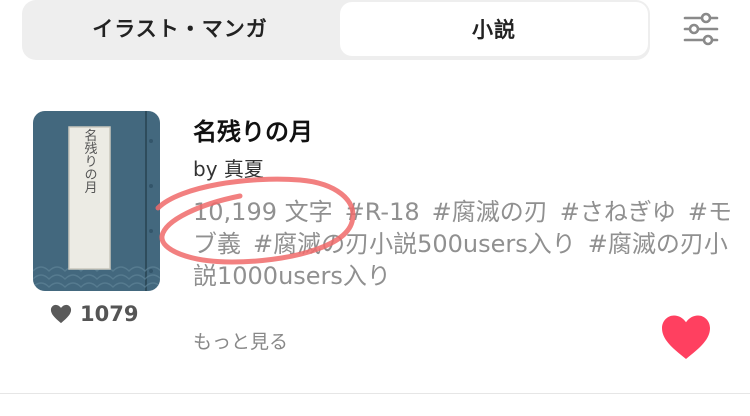  What do you see at coordinates (263, 212) in the screenshot?
I see `word-count: 10,199 文字` at bounding box center [263, 212].